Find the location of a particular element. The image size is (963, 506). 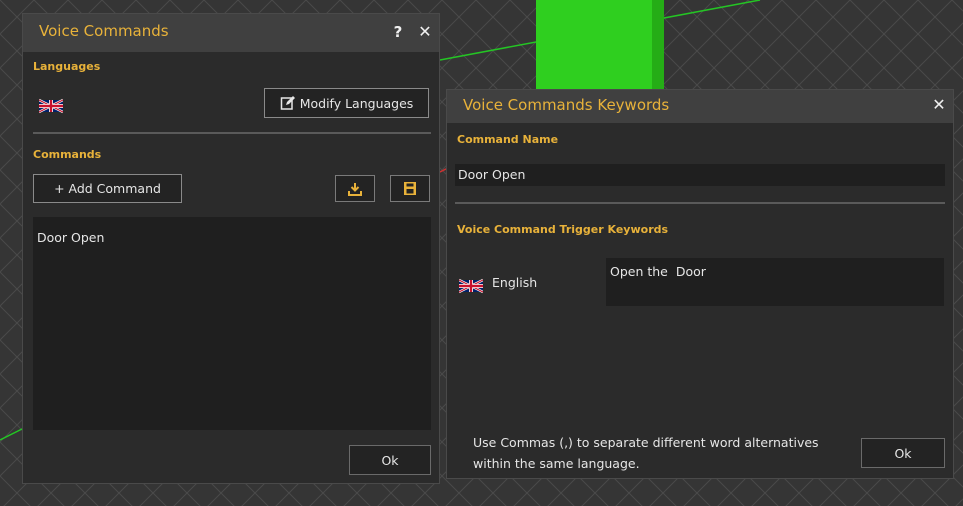

add-command-label: + Add Command is located at coordinates (107, 188).